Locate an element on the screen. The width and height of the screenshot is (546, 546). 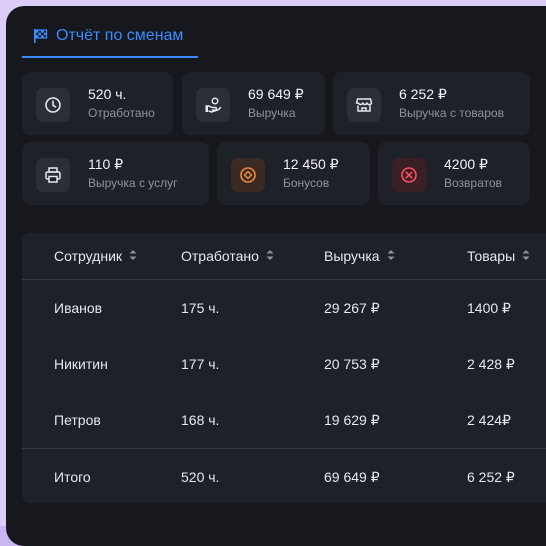
bonus-icon is located at coordinates (248, 175).